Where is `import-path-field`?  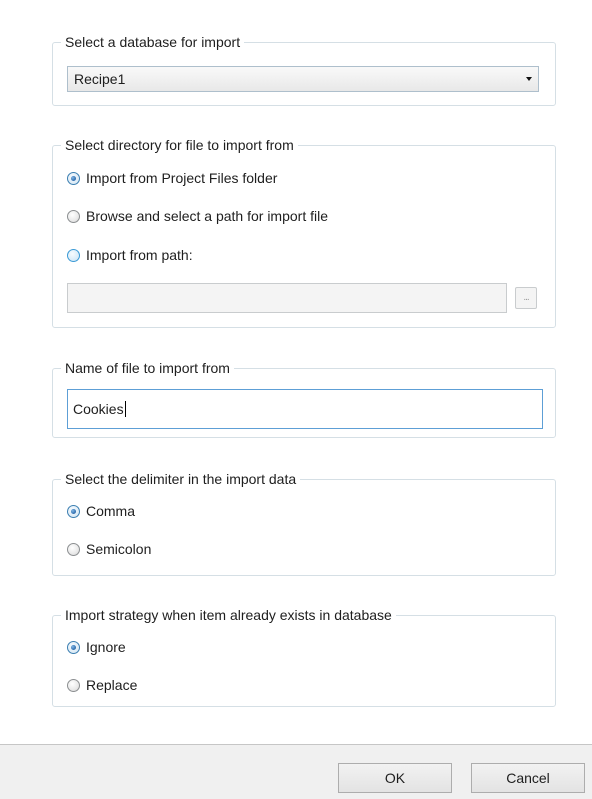 import-path-field is located at coordinates (287, 298).